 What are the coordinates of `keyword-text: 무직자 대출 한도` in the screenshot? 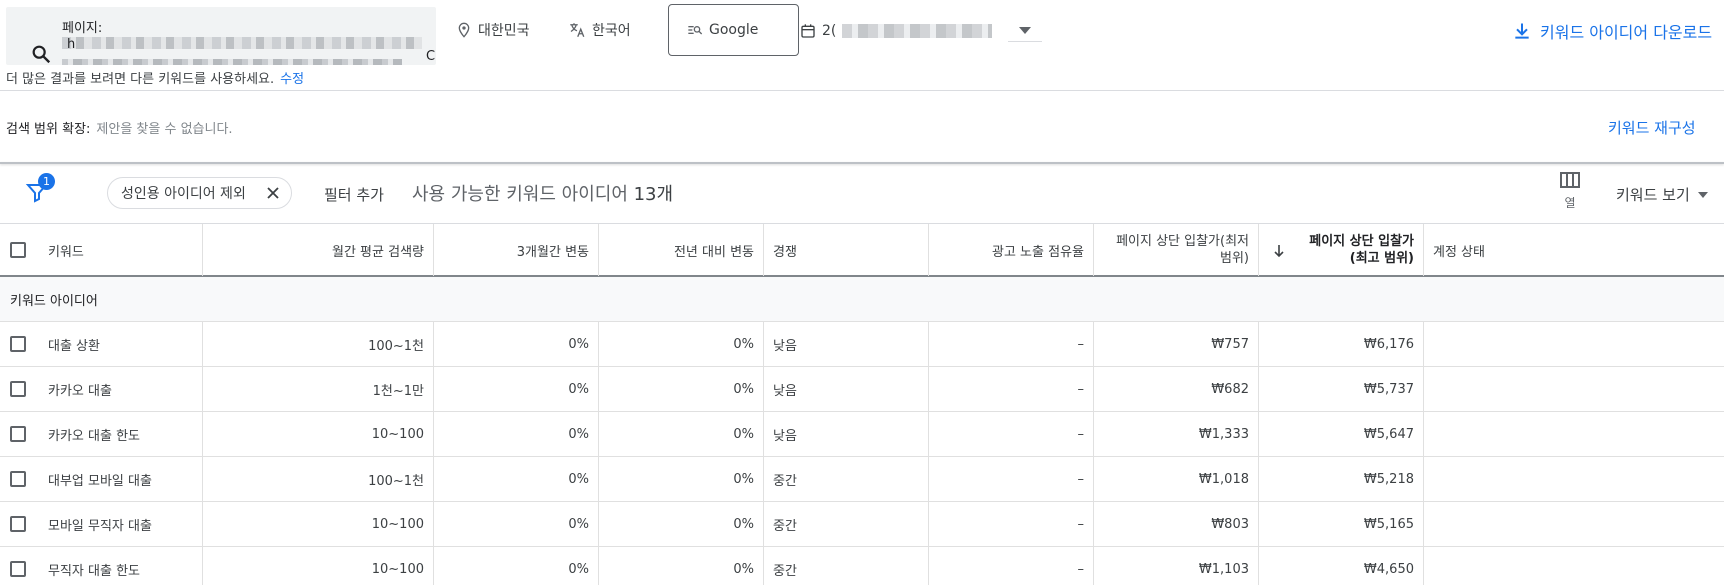 It's located at (94, 571).